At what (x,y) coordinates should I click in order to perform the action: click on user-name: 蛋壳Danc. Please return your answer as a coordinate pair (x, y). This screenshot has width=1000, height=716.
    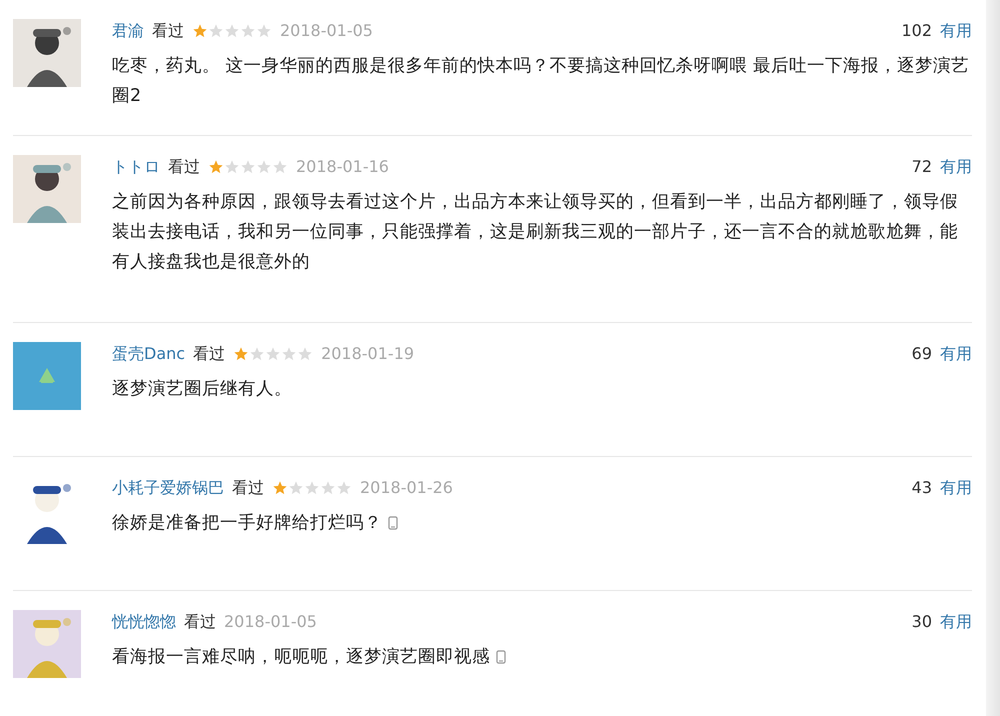
    Looking at the image, I should click on (149, 354).